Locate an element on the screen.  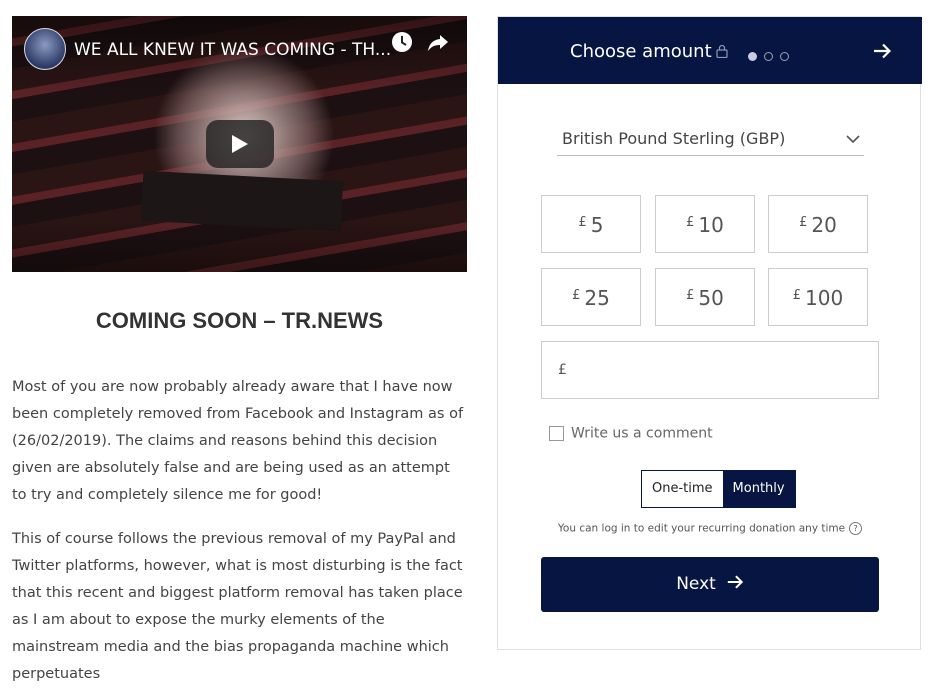
comment-checkbox is located at coordinates (556, 433).